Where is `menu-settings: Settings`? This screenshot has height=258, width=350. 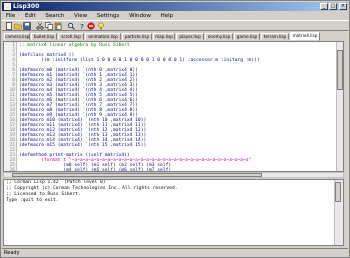
menu-settings: Settings is located at coordinates (108, 16).